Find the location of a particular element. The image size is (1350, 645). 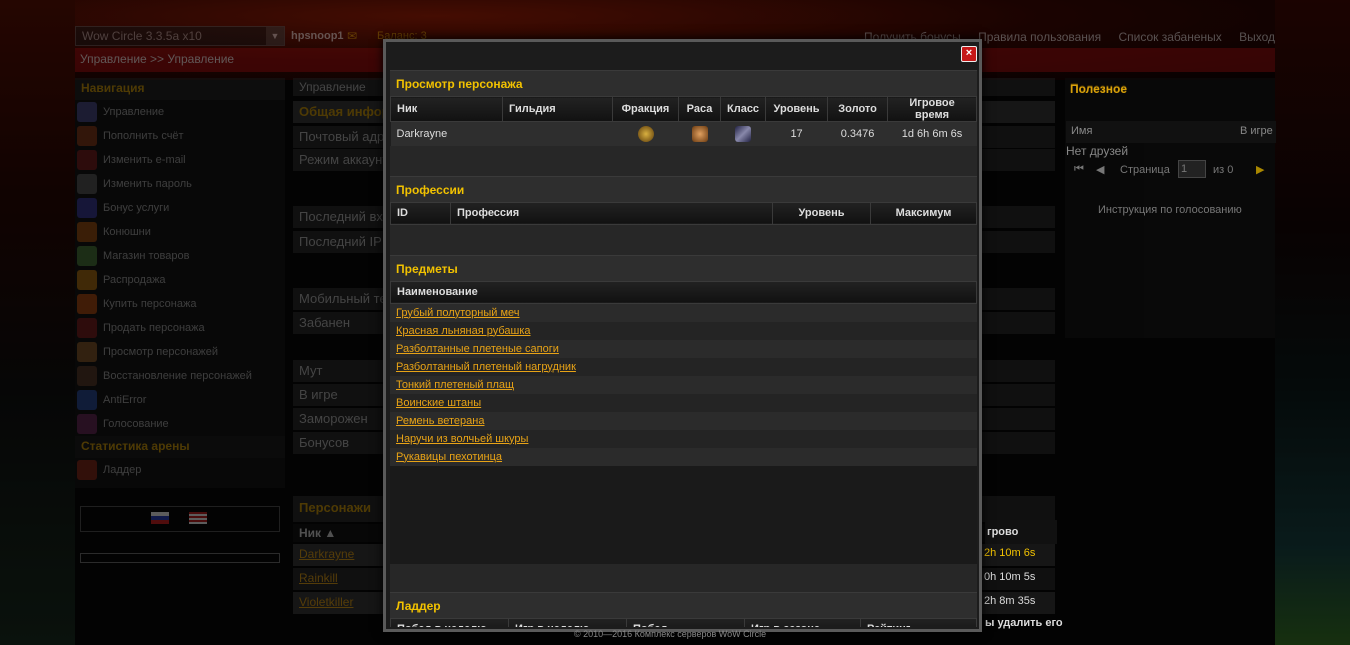

col-prof-level: Уровень is located at coordinates (821, 213).